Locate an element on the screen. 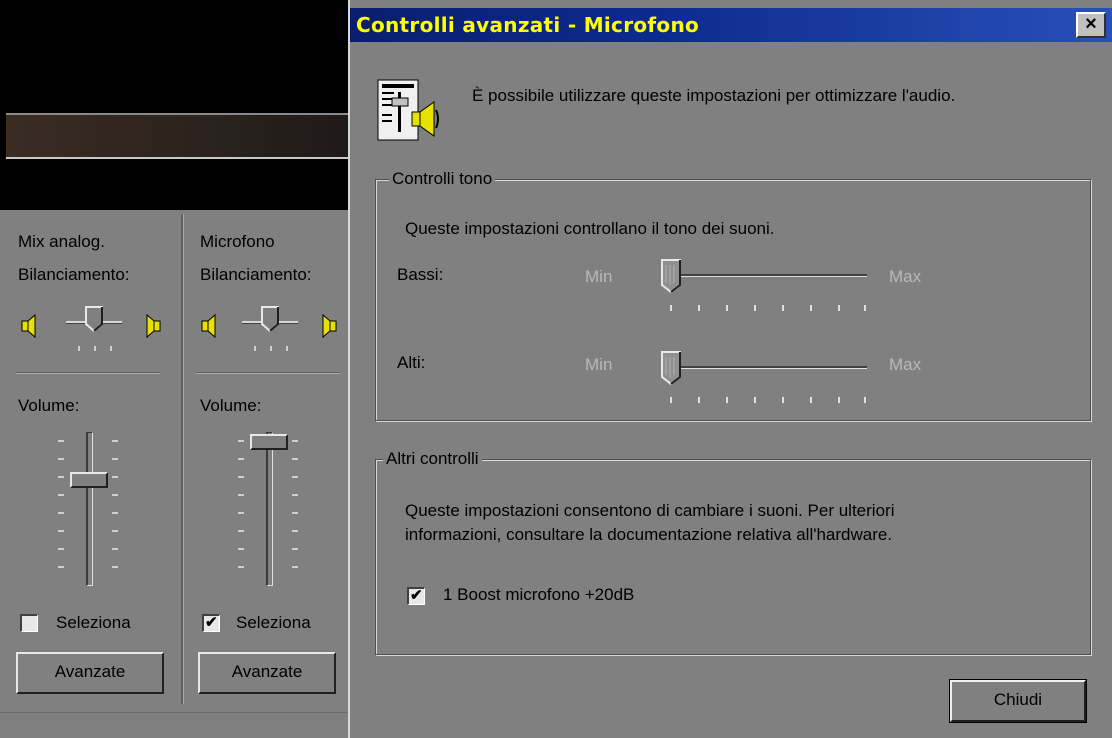 The height and width of the screenshot is (738, 1112). close-button: × is located at coordinates (1091, 25).